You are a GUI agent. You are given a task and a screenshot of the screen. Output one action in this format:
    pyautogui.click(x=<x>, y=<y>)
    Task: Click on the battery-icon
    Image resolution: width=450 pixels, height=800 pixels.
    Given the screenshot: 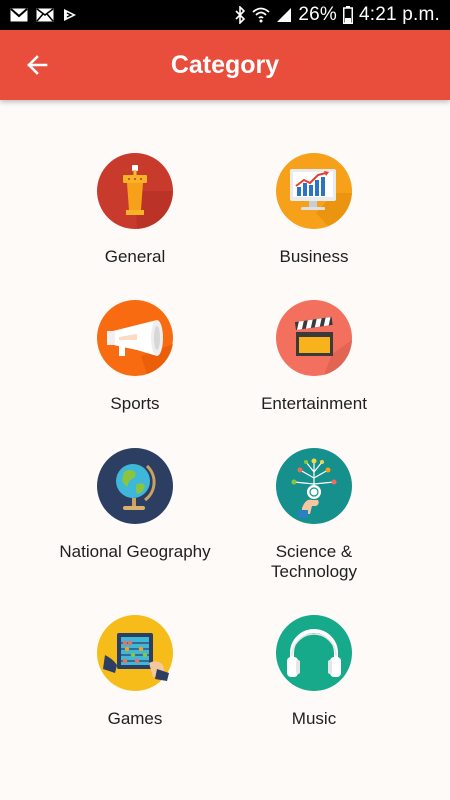 What is the action you would take?
    pyautogui.click(x=347, y=15)
    